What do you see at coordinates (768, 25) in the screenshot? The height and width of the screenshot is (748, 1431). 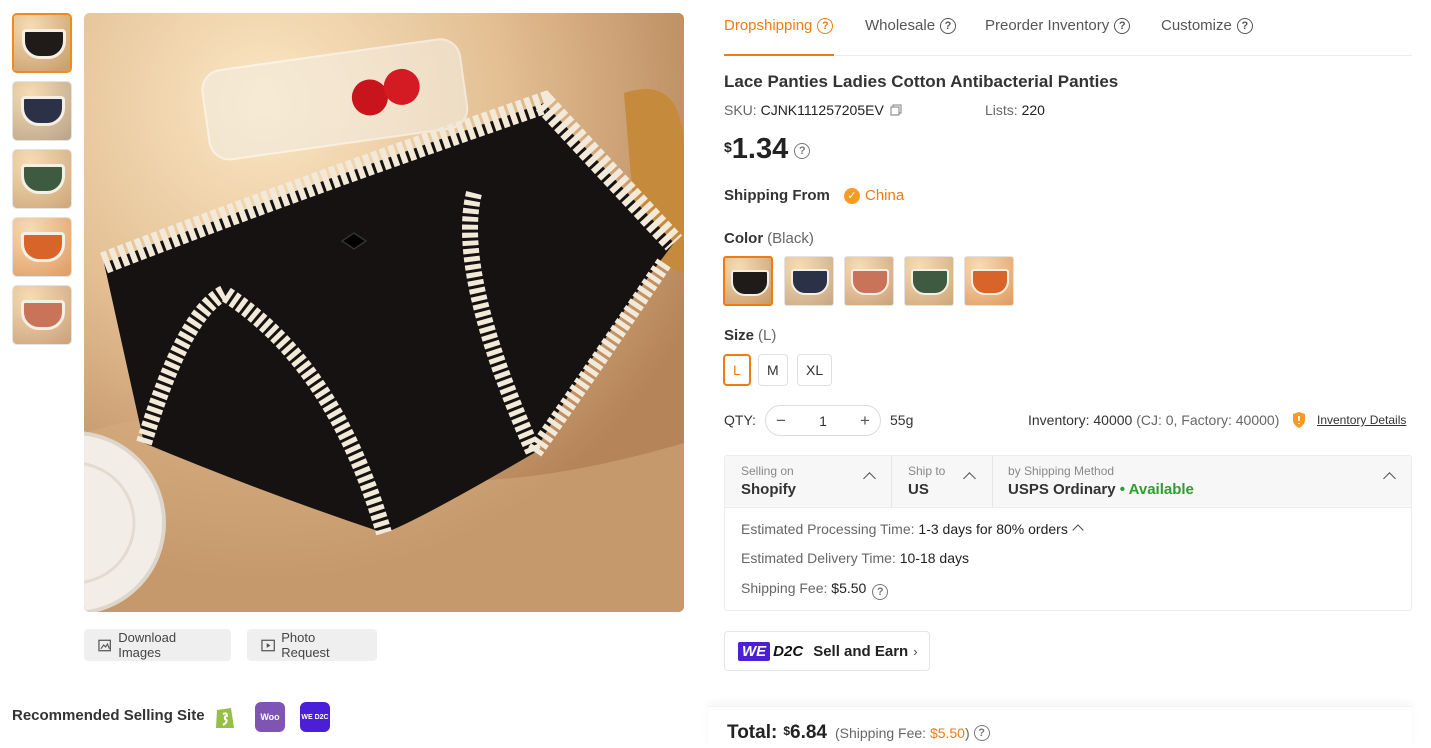 I see `tab-dropshipping-label: Dropshipping` at bounding box center [768, 25].